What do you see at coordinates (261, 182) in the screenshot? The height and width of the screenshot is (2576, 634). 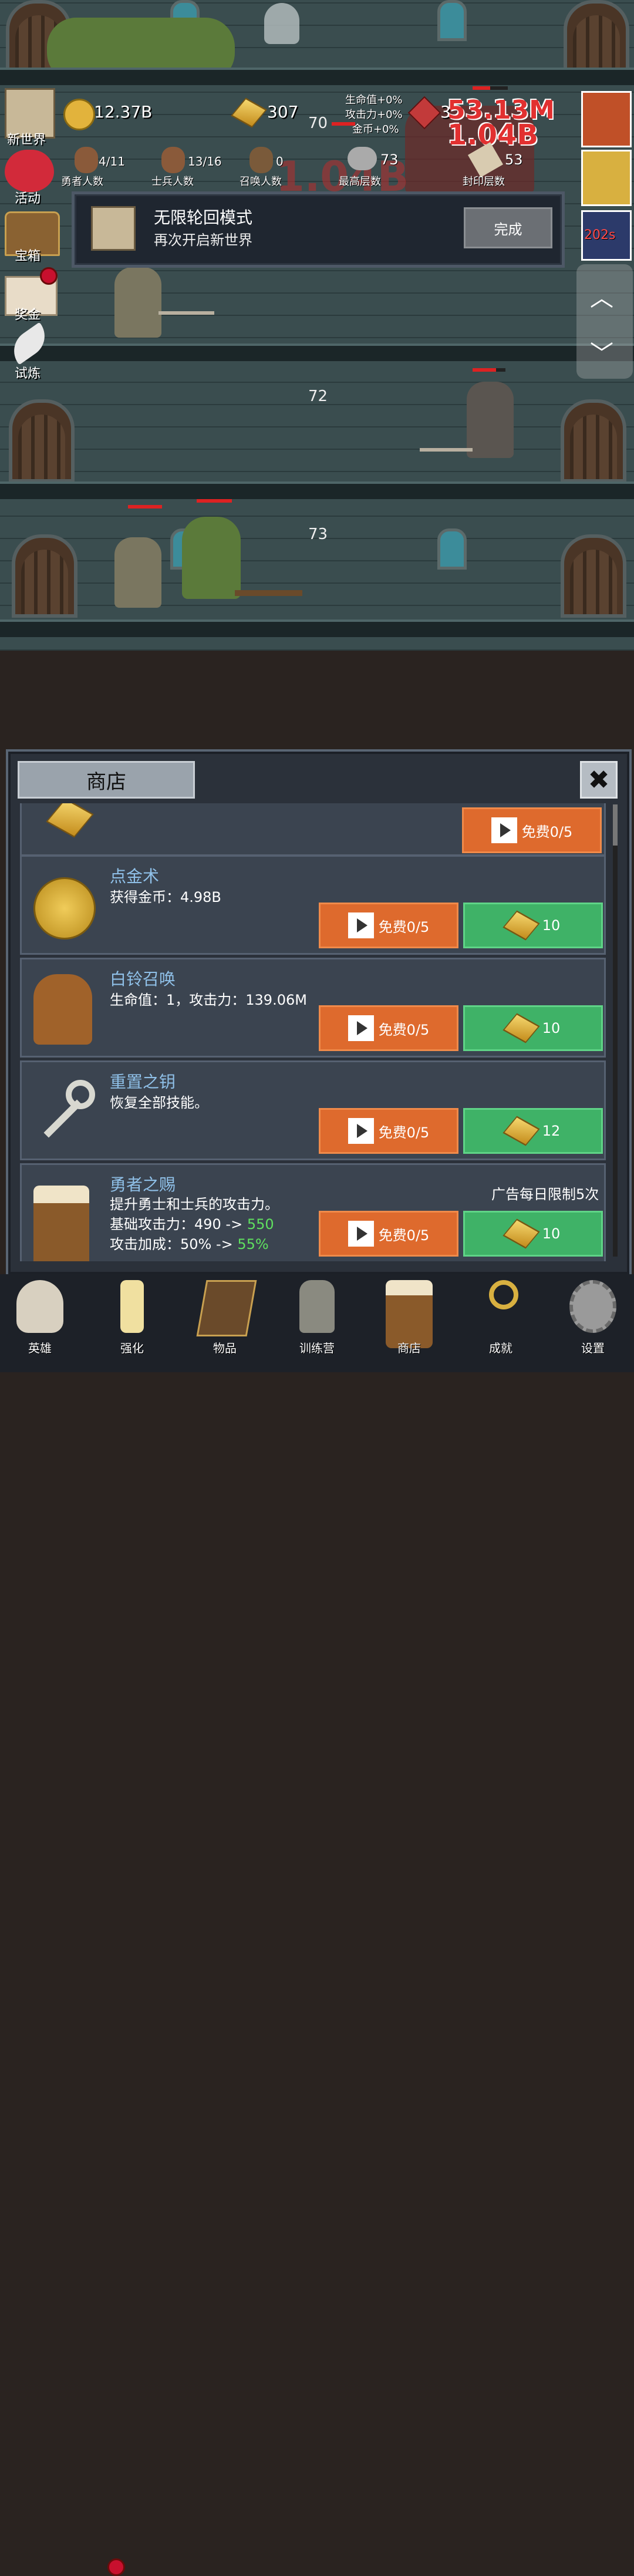 I see `summon-count-label: 召唤人数` at bounding box center [261, 182].